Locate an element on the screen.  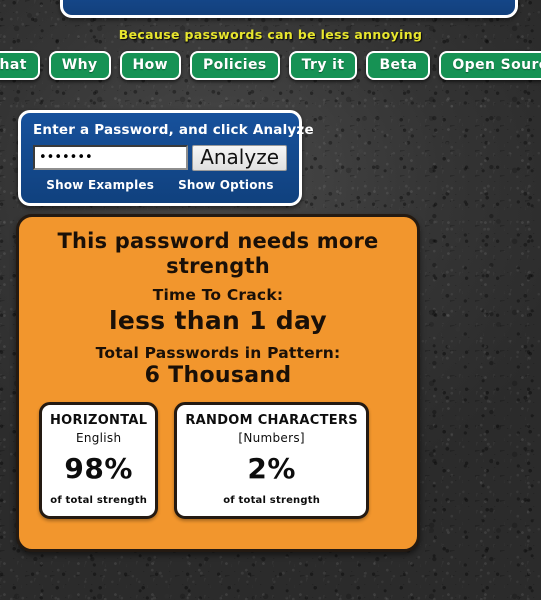
card-percent: 98% is located at coordinates (98, 468).